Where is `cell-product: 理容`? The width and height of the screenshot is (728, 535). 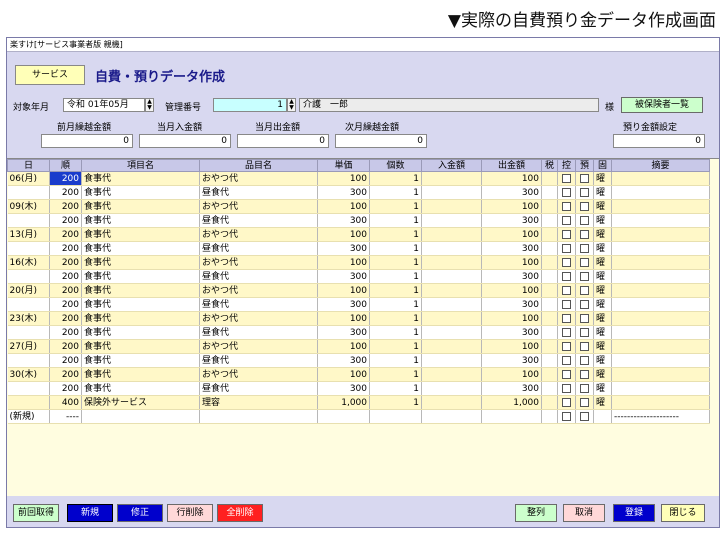
cell-product: 理容 is located at coordinates (258, 402).